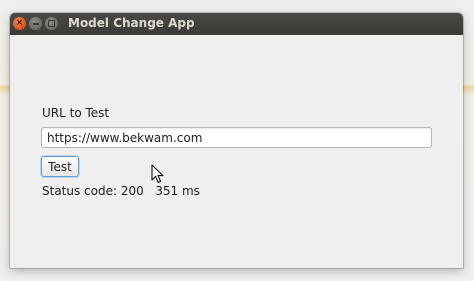 This screenshot has height=281, width=474. Describe the element at coordinates (51, 23) in the screenshot. I see `maximize-icon` at that location.